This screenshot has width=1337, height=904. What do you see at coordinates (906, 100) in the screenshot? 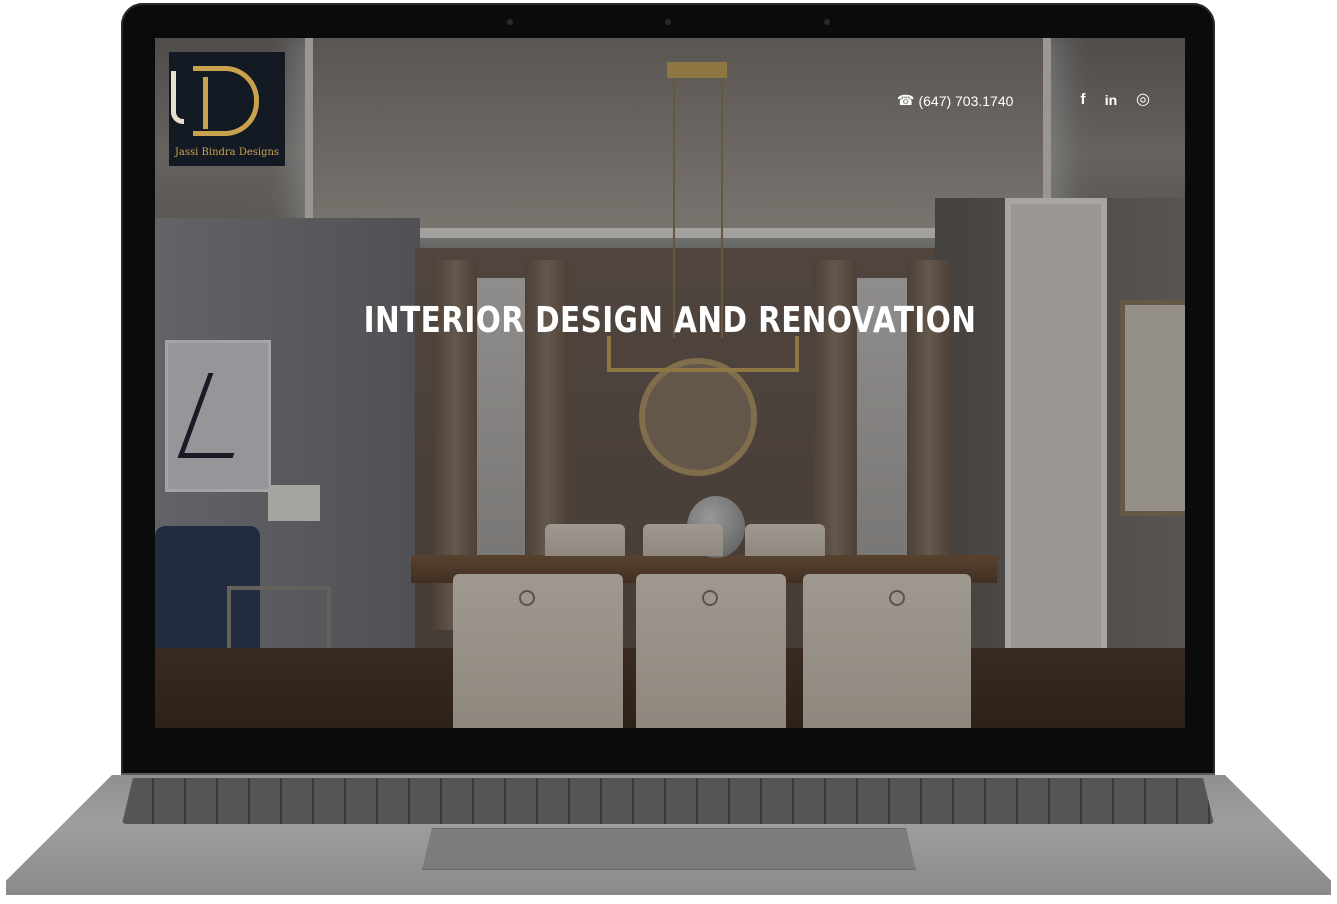
I see `phone-icon: ☎` at bounding box center [906, 100].